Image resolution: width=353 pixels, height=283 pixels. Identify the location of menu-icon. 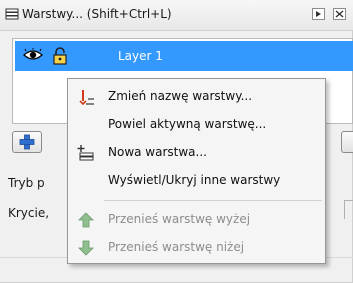
(318, 14).